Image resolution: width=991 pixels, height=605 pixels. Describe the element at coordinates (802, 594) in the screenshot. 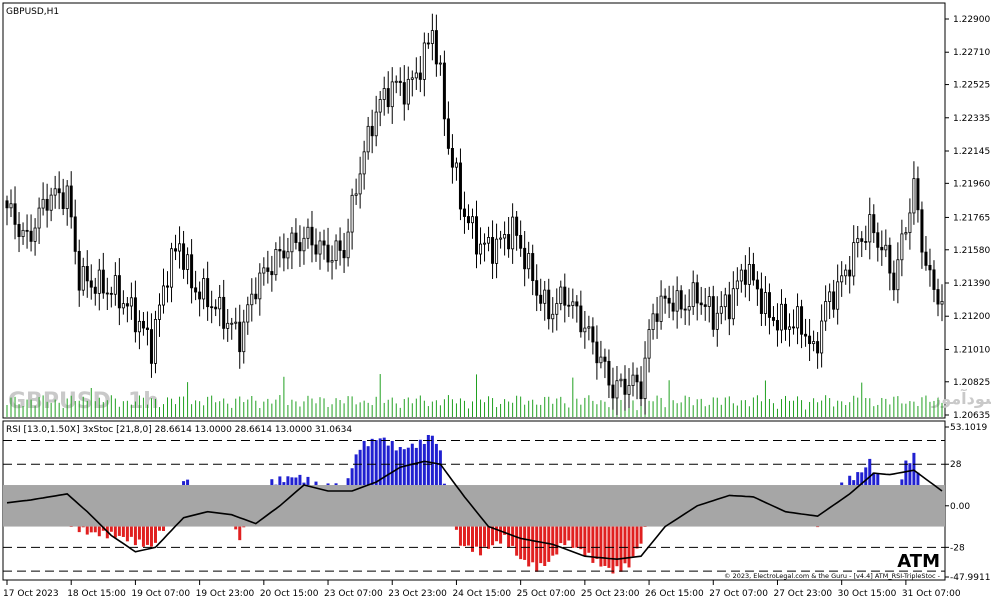

I see `time-tick-label: 27 Oct 23:00` at that location.